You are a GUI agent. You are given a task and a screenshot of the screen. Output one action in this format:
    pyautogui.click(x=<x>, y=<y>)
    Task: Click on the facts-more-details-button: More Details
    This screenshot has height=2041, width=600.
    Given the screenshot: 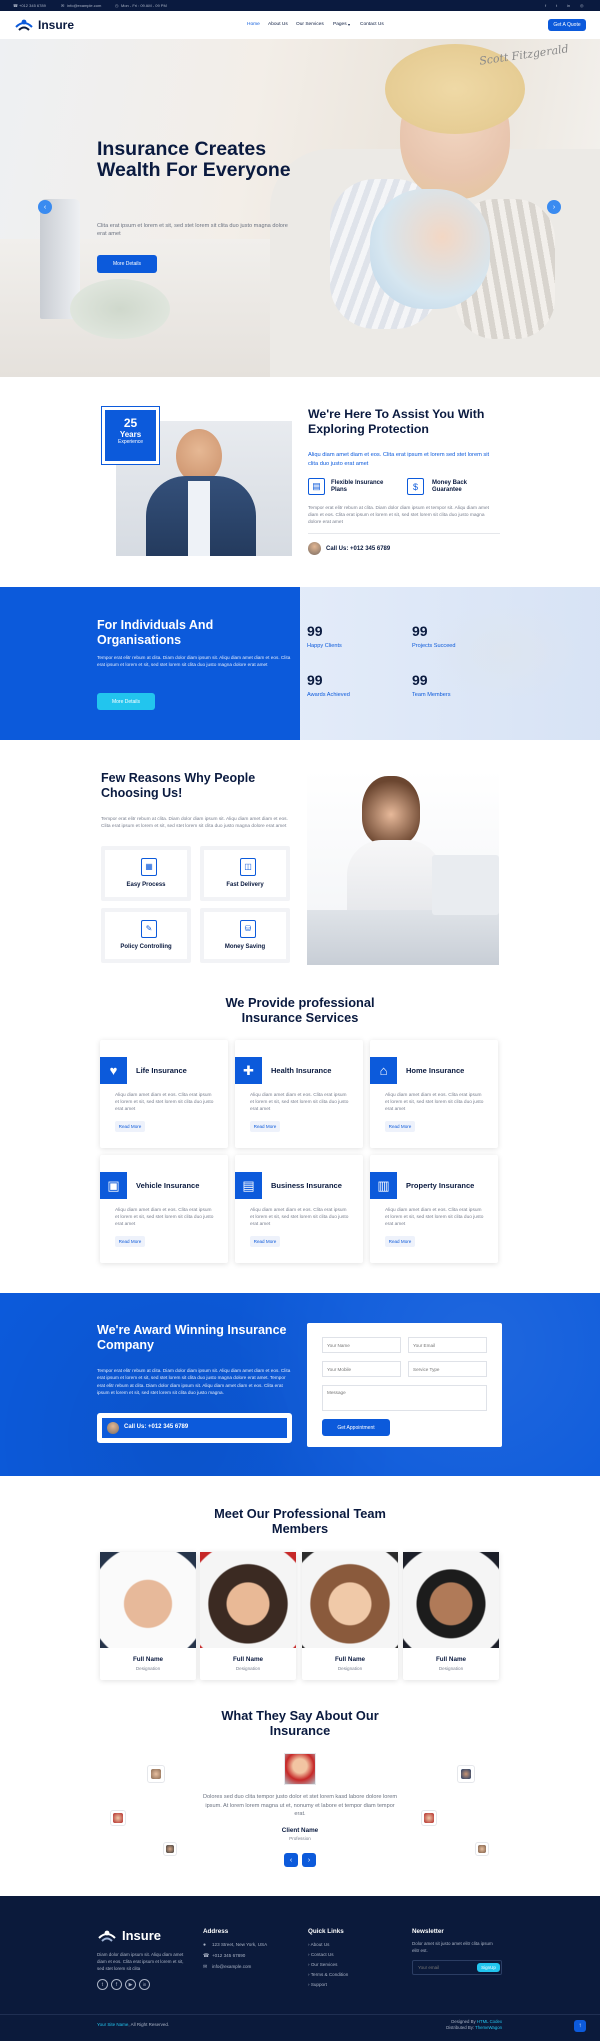 What is the action you would take?
    pyautogui.click(x=126, y=701)
    